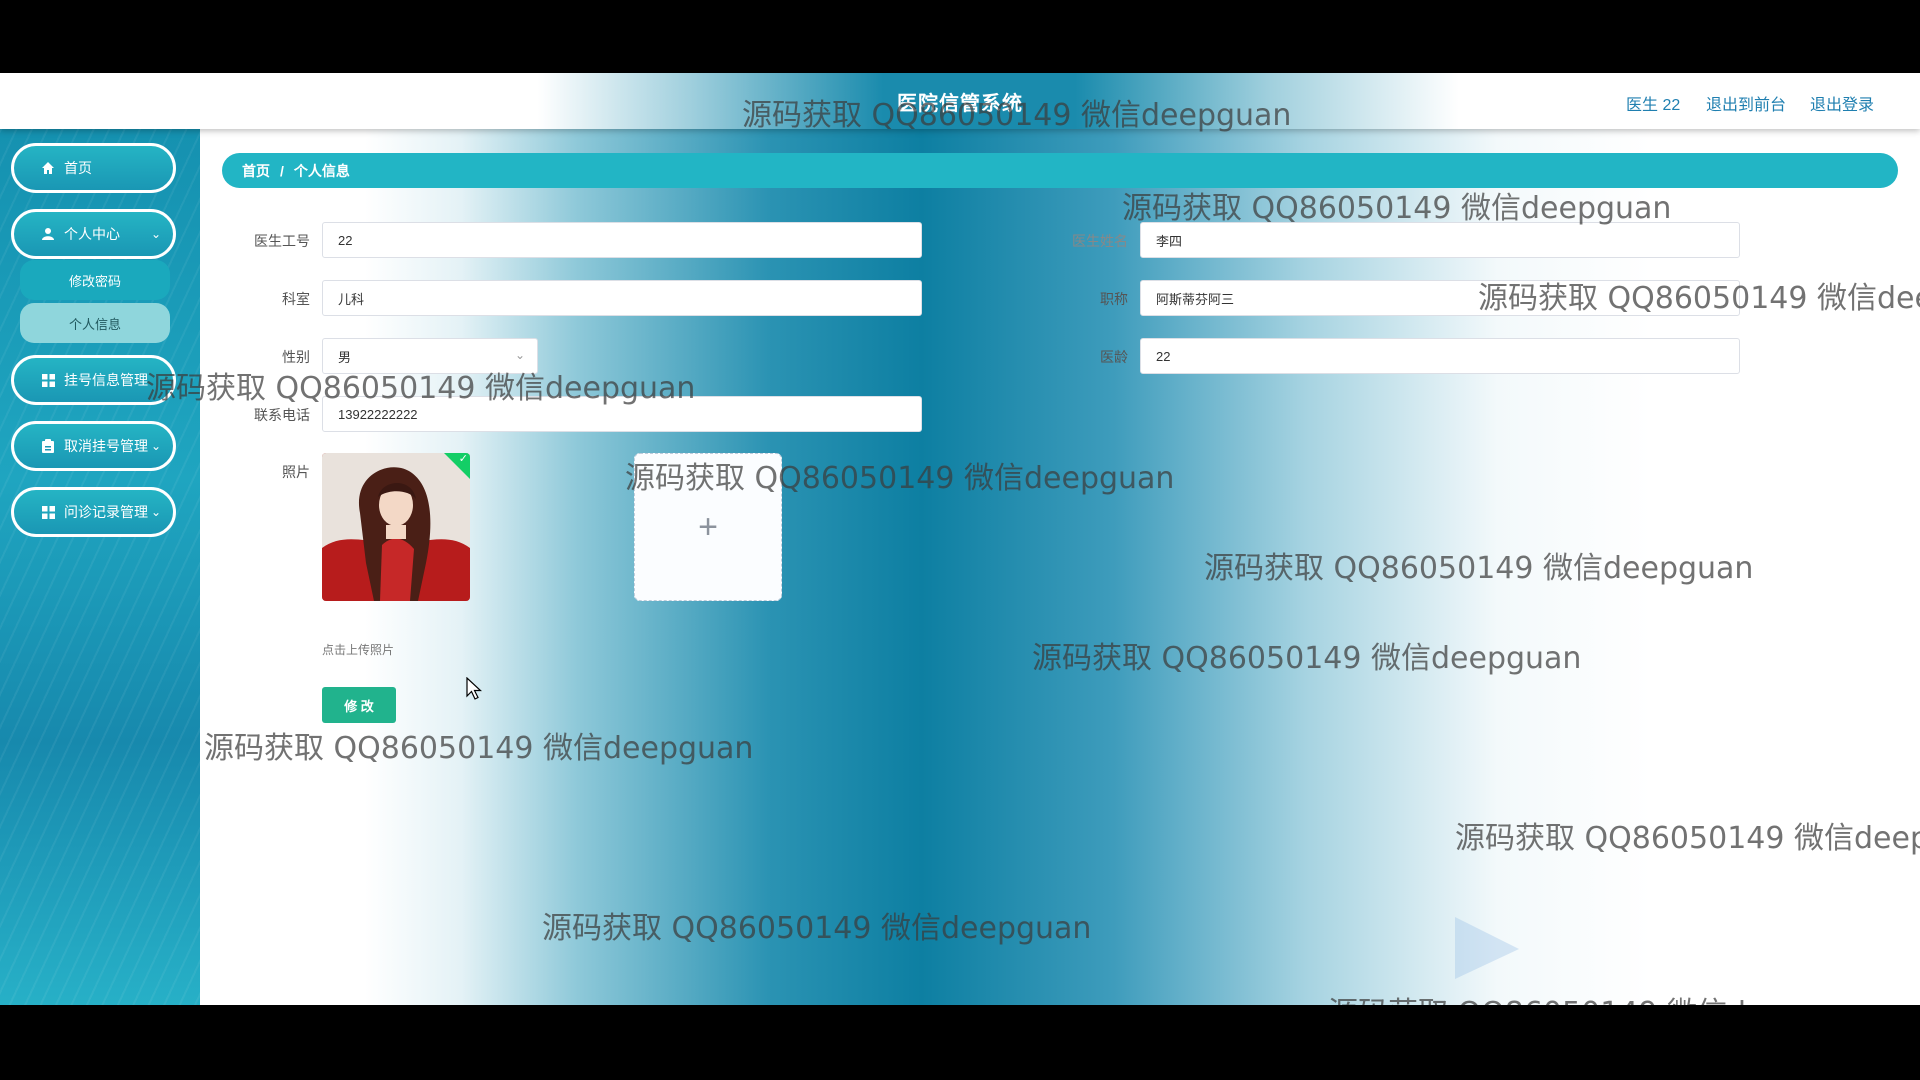  I want to click on clipboard-icon, so click(48, 446).